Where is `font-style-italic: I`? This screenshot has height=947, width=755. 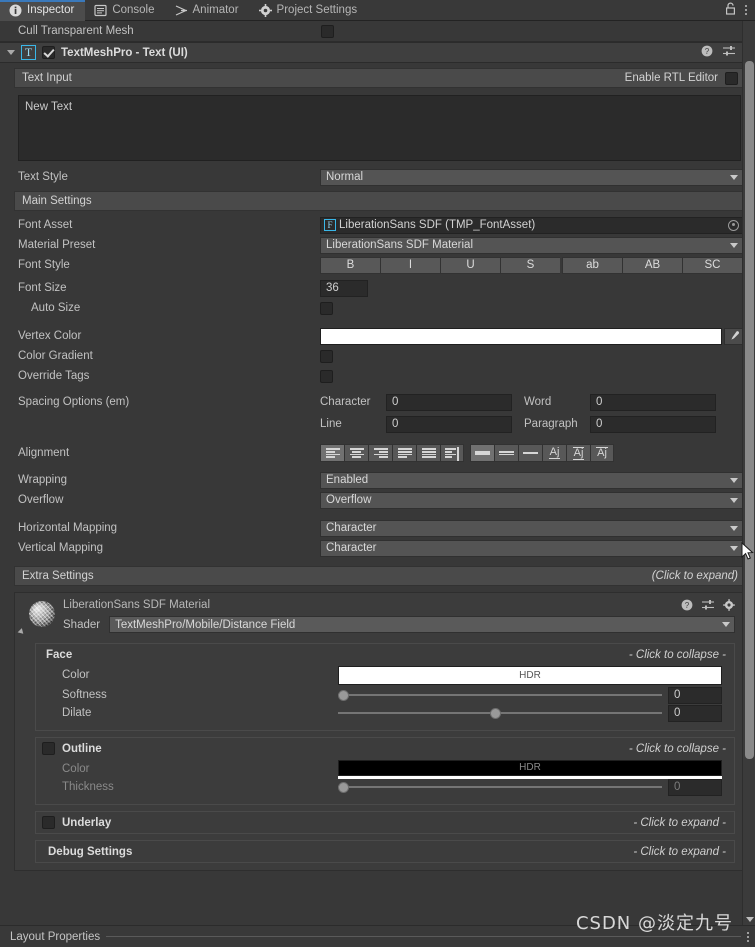
font-style-italic: I is located at coordinates (410, 265).